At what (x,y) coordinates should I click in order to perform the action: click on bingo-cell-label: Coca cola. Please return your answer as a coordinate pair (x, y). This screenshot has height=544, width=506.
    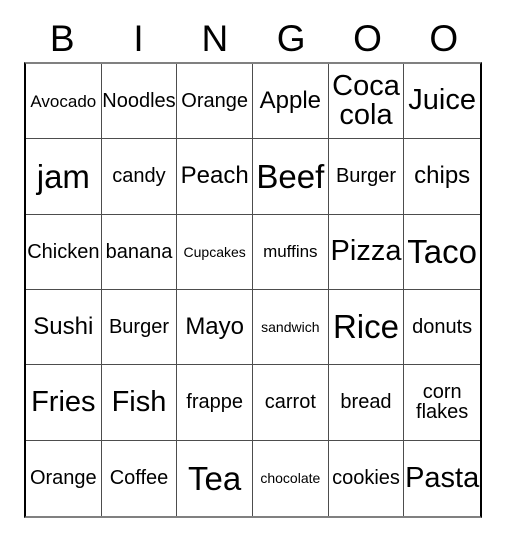
    Looking at the image, I should click on (366, 100).